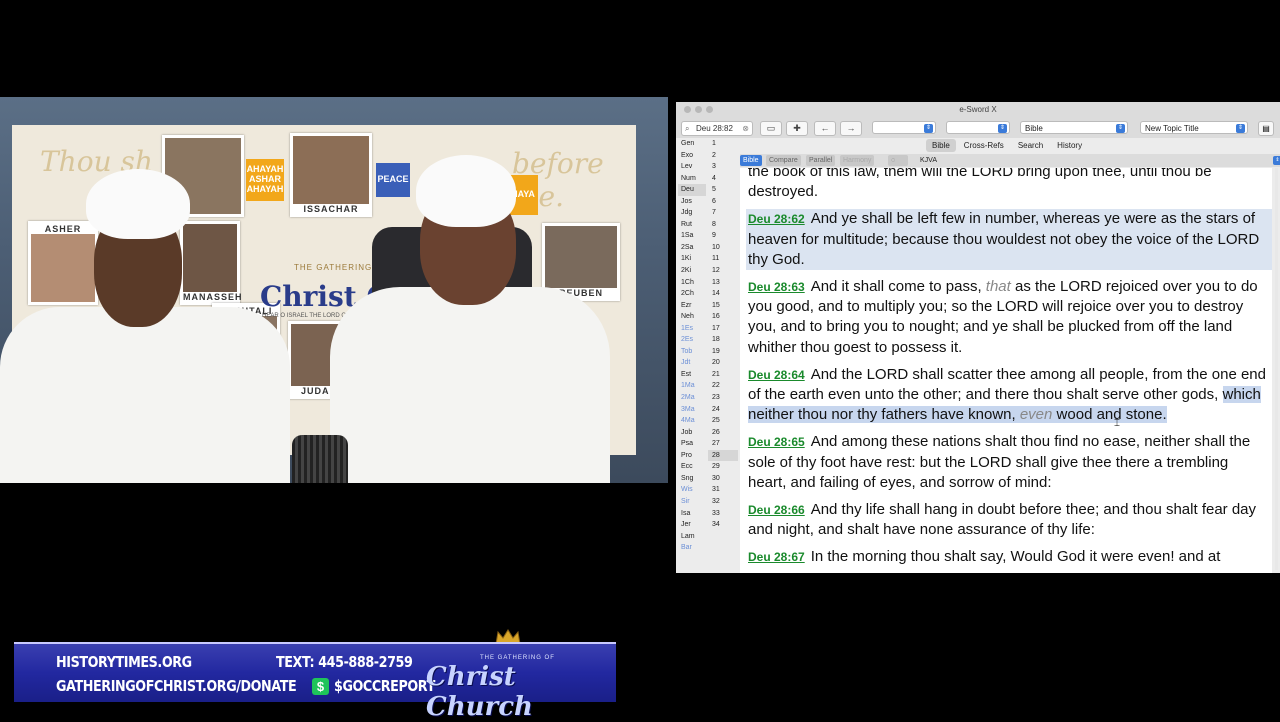  What do you see at coordinates (692, 259) in the screenshot?
I see `book-item: 1Ki` at bounding box center [692, 259].